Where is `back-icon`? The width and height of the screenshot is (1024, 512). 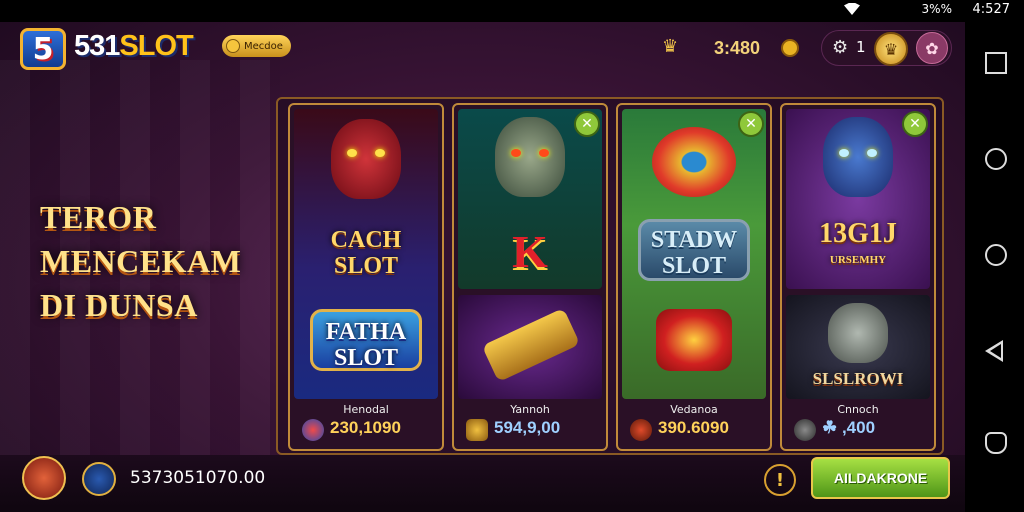 back-icon is located at coordinates (994, 351).